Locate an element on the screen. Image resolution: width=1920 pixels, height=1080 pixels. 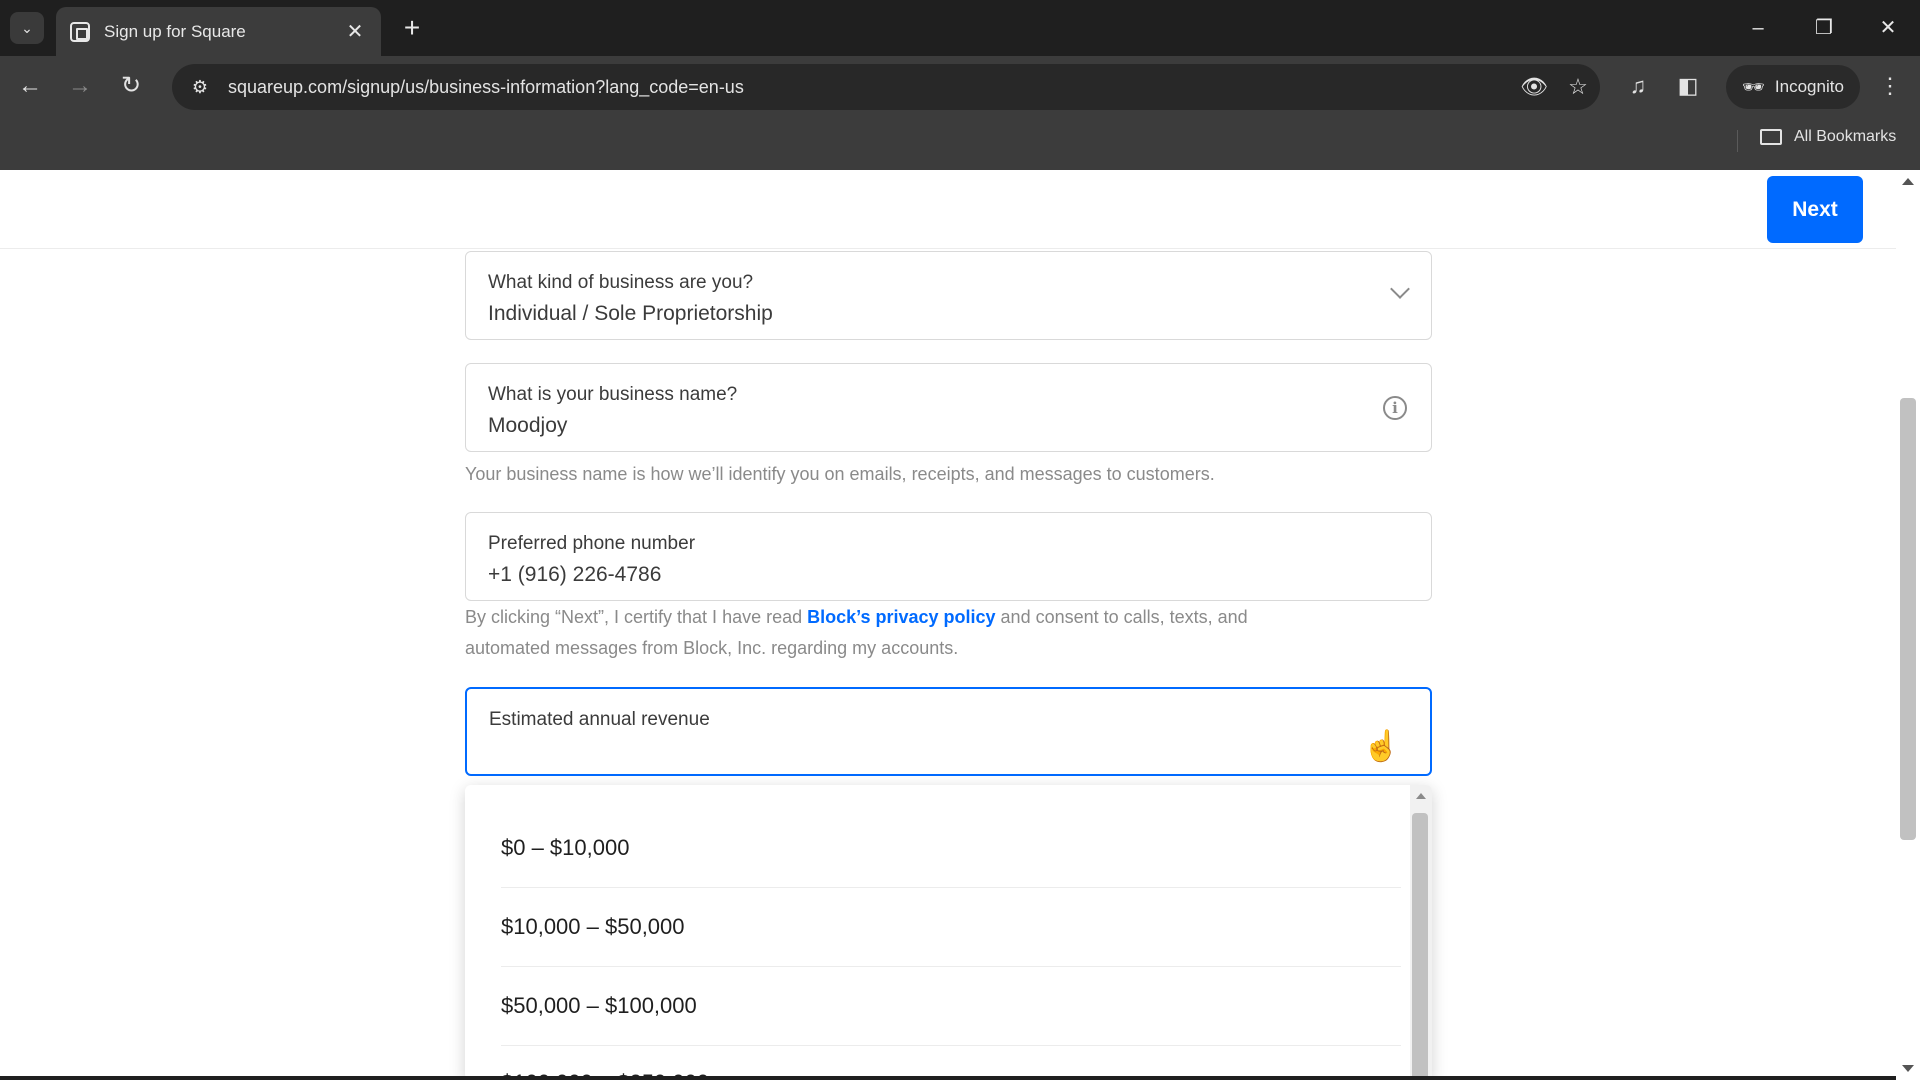
close-tab-icon: ✕ is located at coordinates (355, 31).